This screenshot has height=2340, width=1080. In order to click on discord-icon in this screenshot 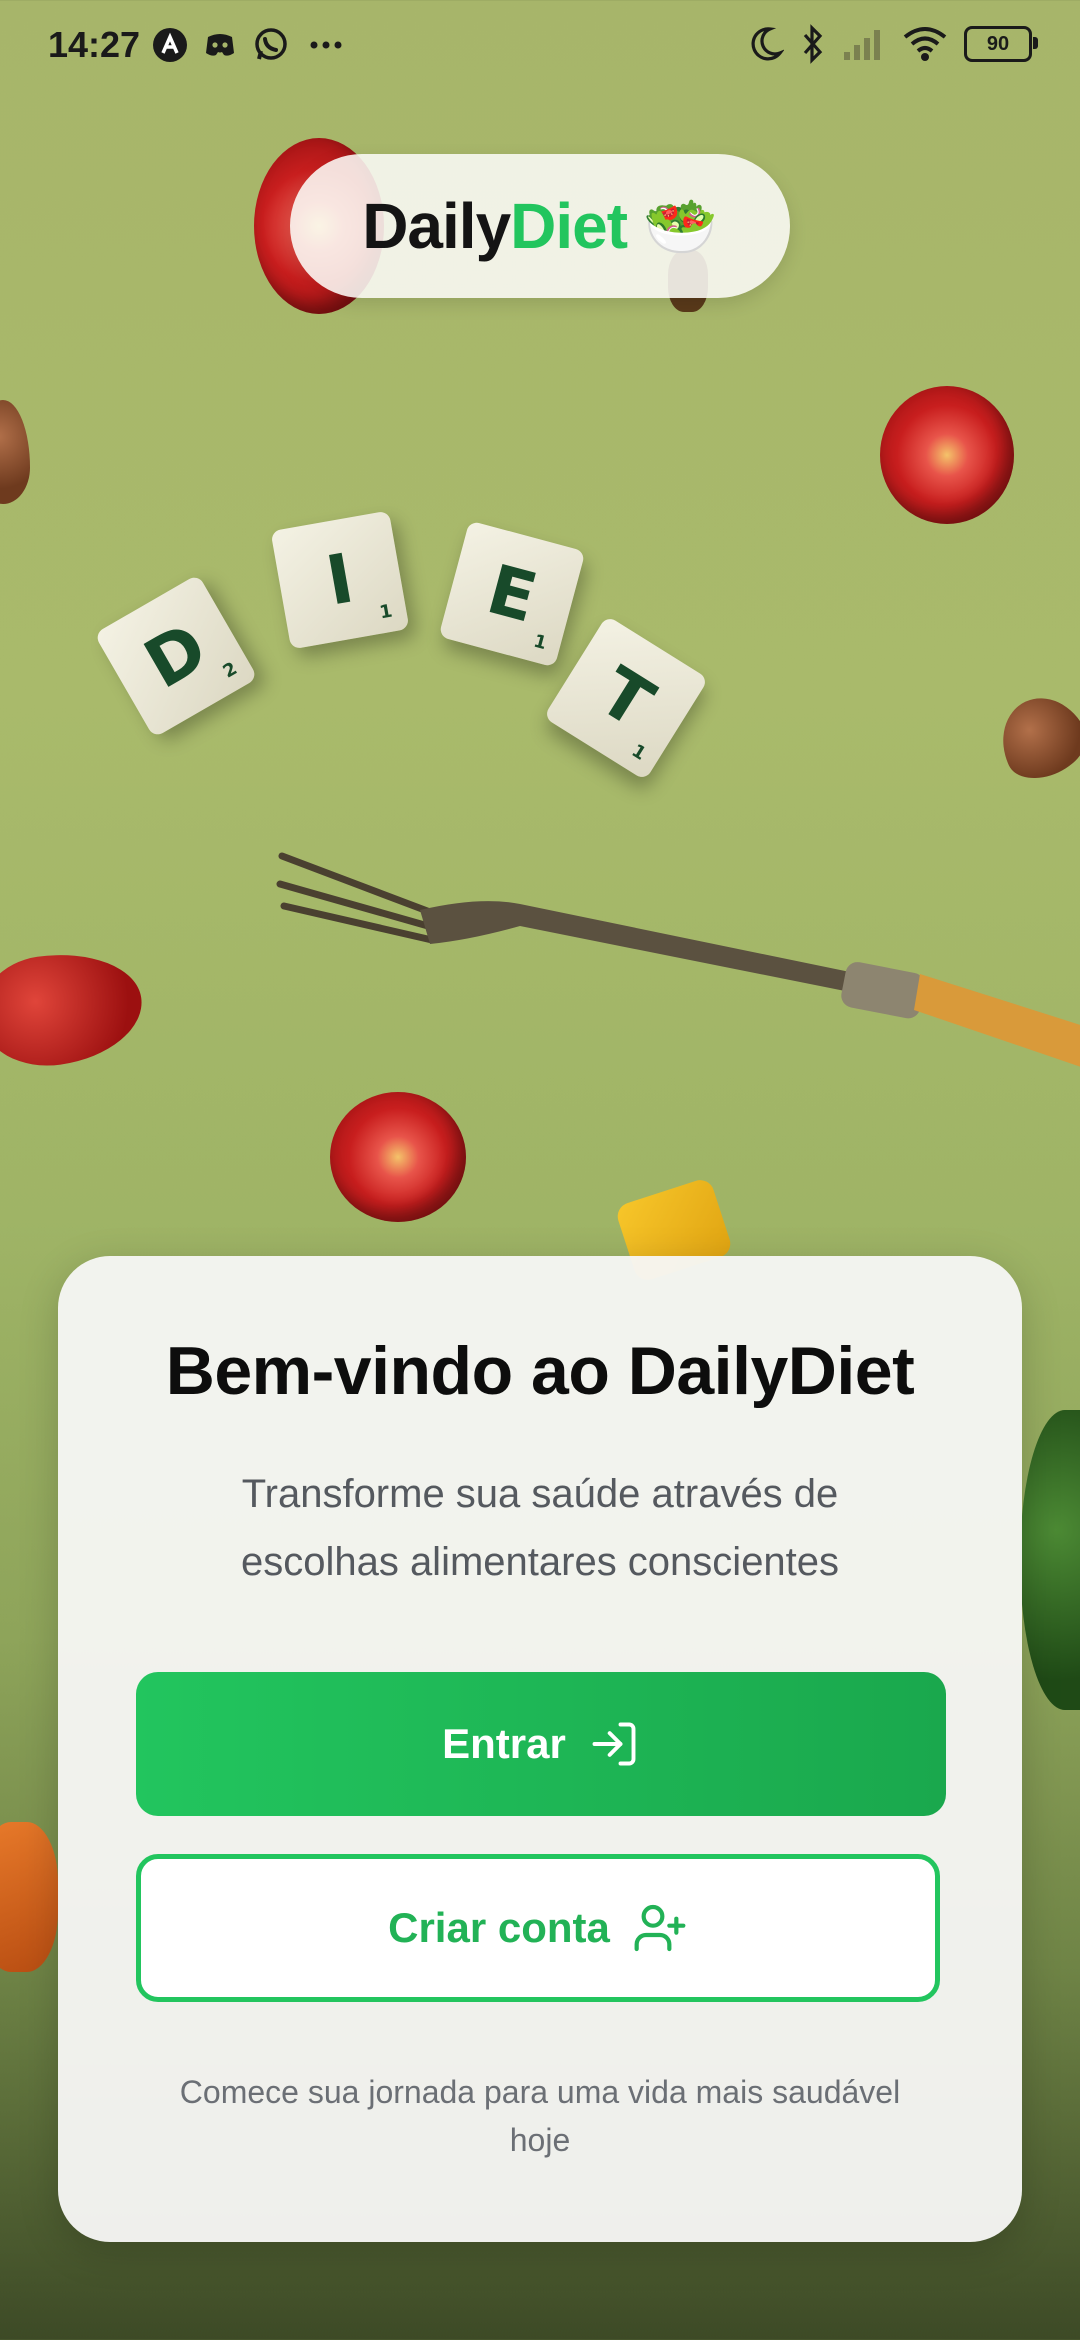, I will do `click(220, 45)`.